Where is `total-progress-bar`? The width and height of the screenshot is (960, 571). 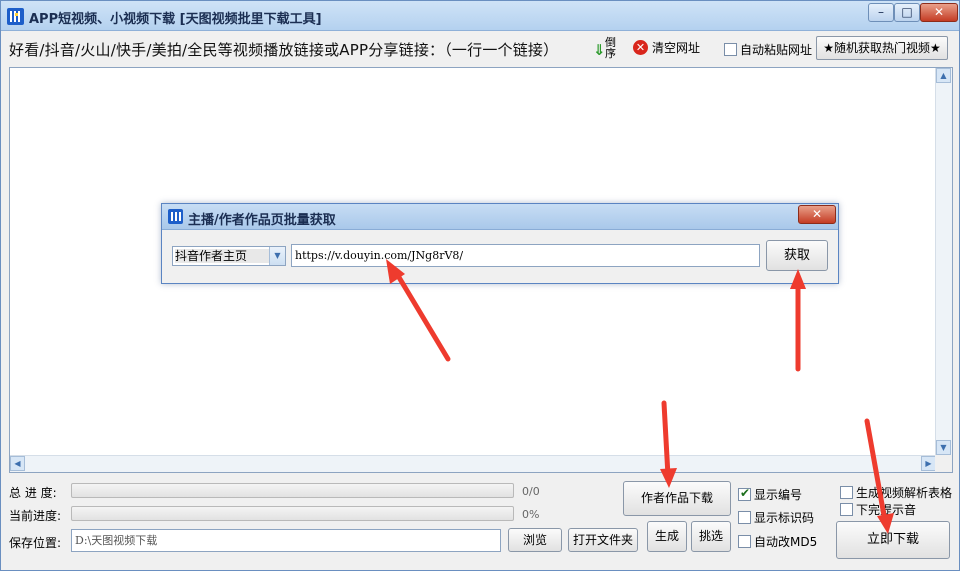 total-progress-bar is located at coordinates (292, 490).